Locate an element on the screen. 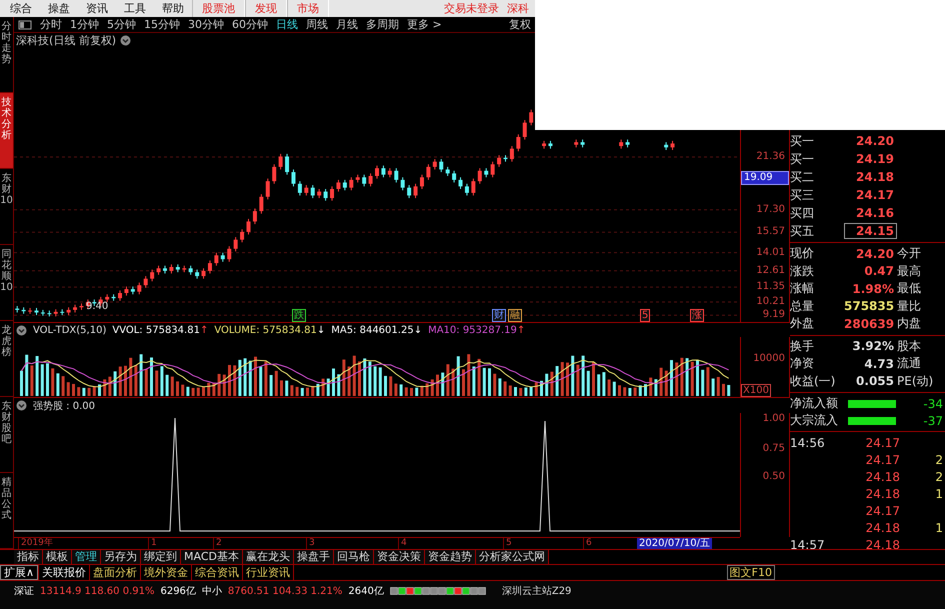  menu-item: 工具 is located at coordinates (135, 8).